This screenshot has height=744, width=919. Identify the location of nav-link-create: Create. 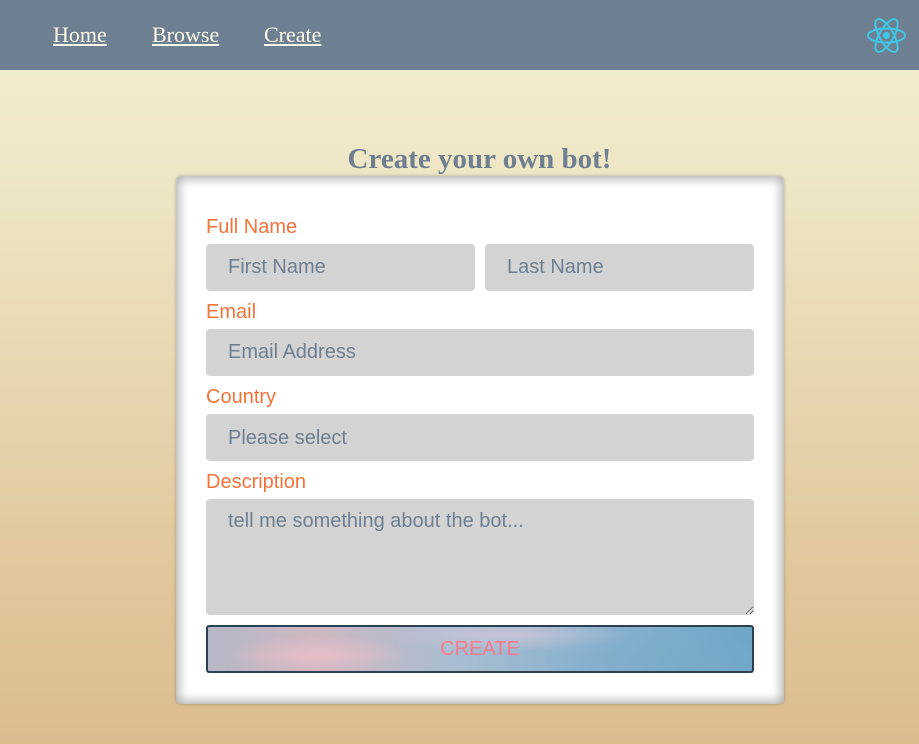
(292, 35).